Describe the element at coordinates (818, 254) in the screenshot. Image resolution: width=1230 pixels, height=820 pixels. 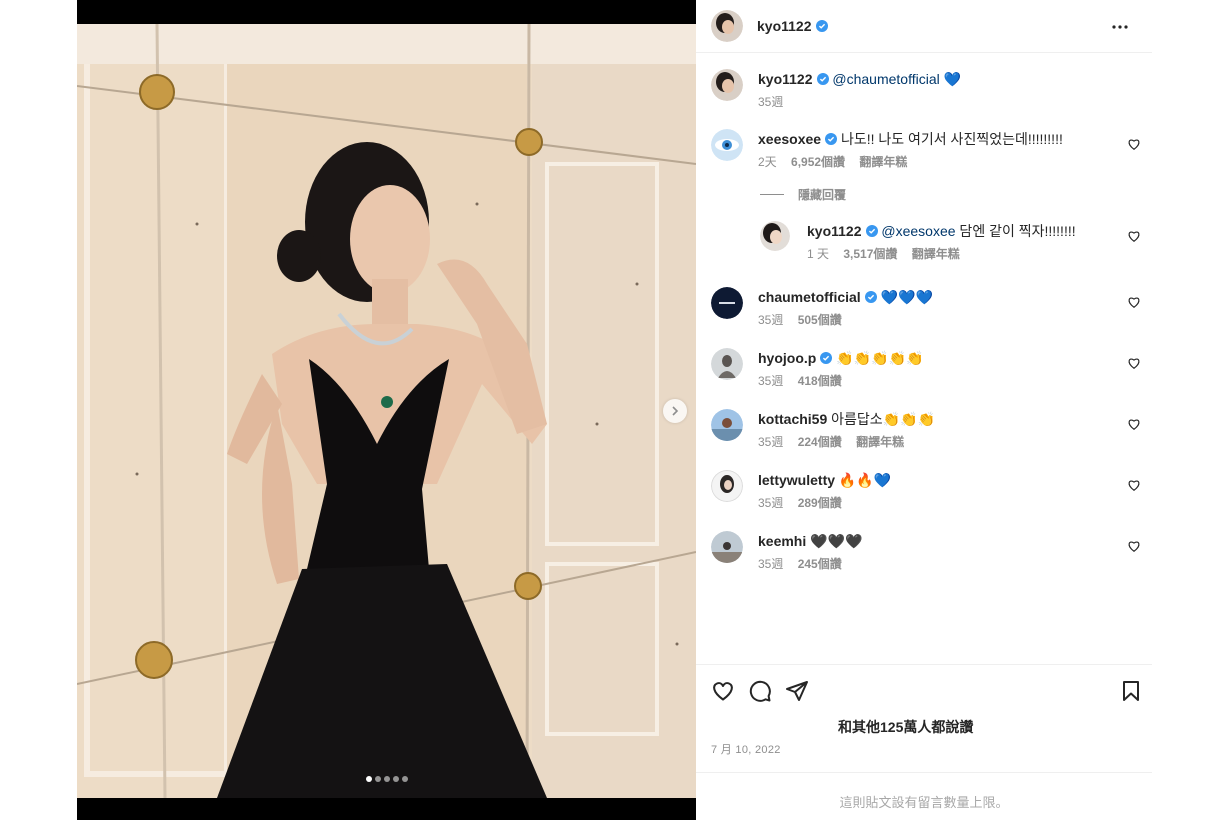
I see `reply-time: 1 天` at that location.